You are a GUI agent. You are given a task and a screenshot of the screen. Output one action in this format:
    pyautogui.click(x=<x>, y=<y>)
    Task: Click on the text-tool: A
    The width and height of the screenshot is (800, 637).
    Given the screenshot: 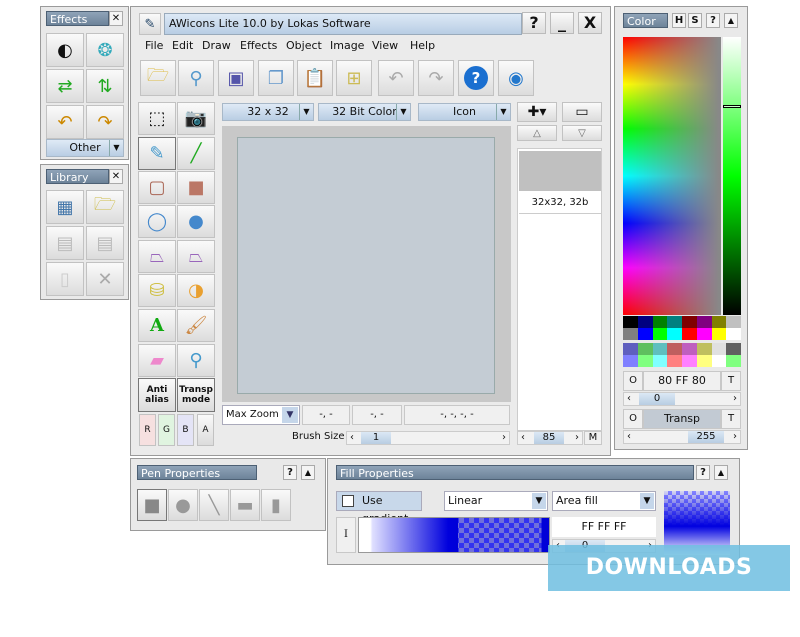 What is the action you would take?
    pyautogui.click(x=157, y=325)
    